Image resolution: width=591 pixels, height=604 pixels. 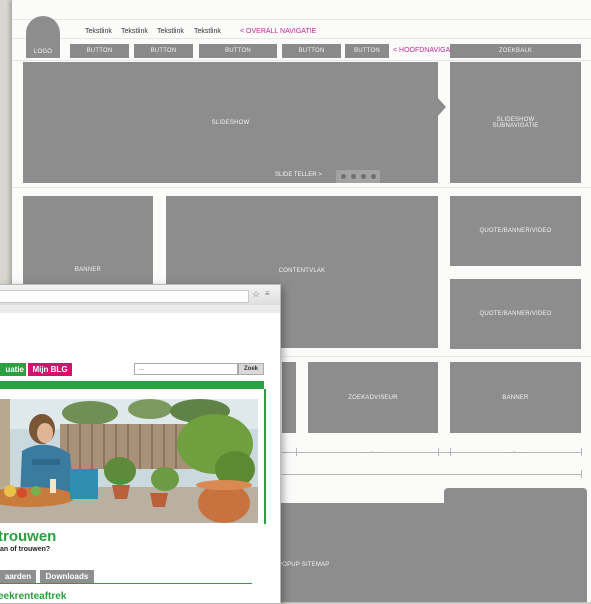 What do you see at coordinates (124, 296) in the screenshot?
I see `address-bar` at bounding box center [124, 296].